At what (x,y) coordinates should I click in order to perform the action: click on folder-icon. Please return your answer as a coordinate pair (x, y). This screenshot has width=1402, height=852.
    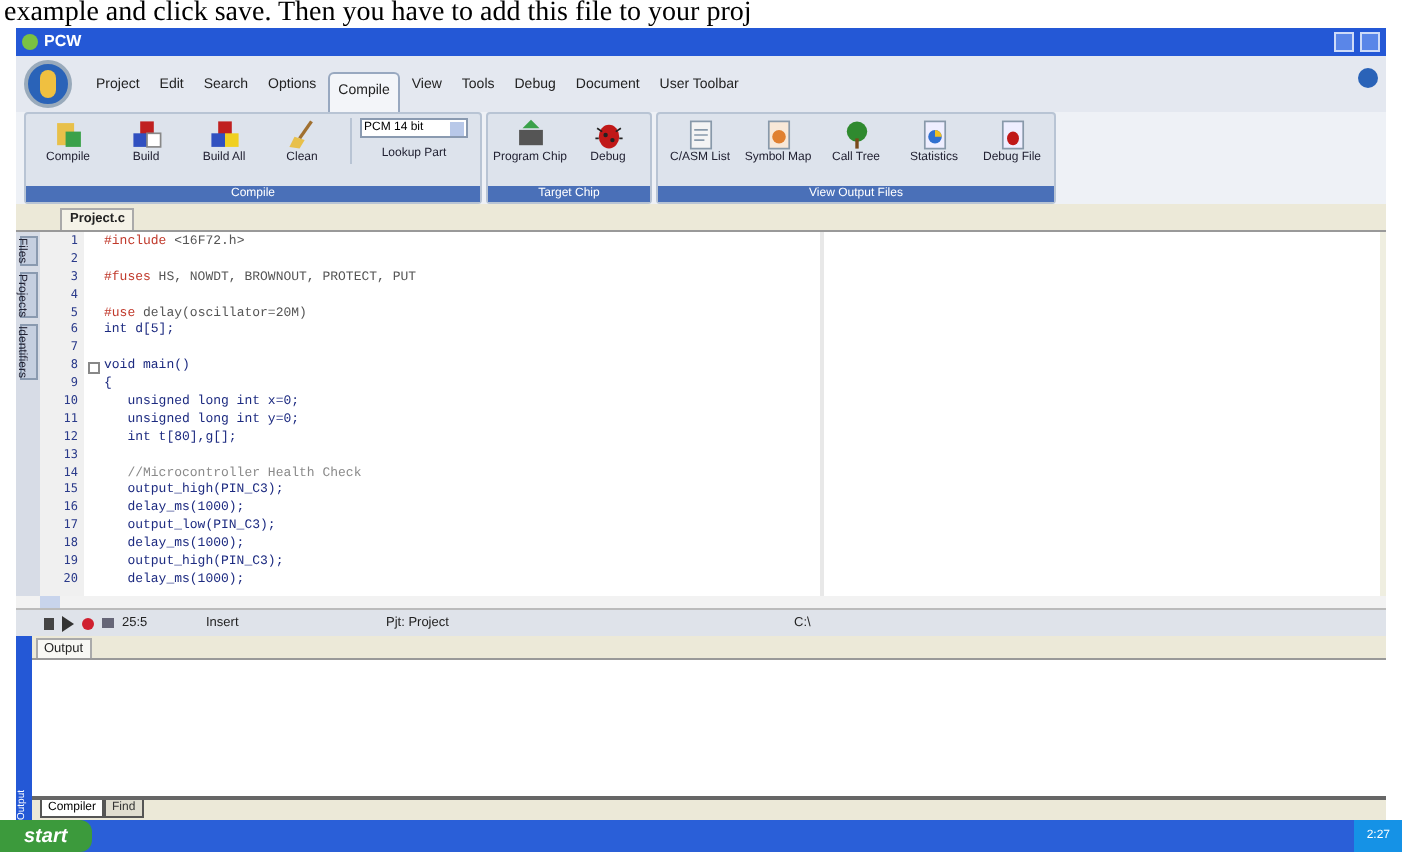
    Looking at the image, I should click on (68, 135).